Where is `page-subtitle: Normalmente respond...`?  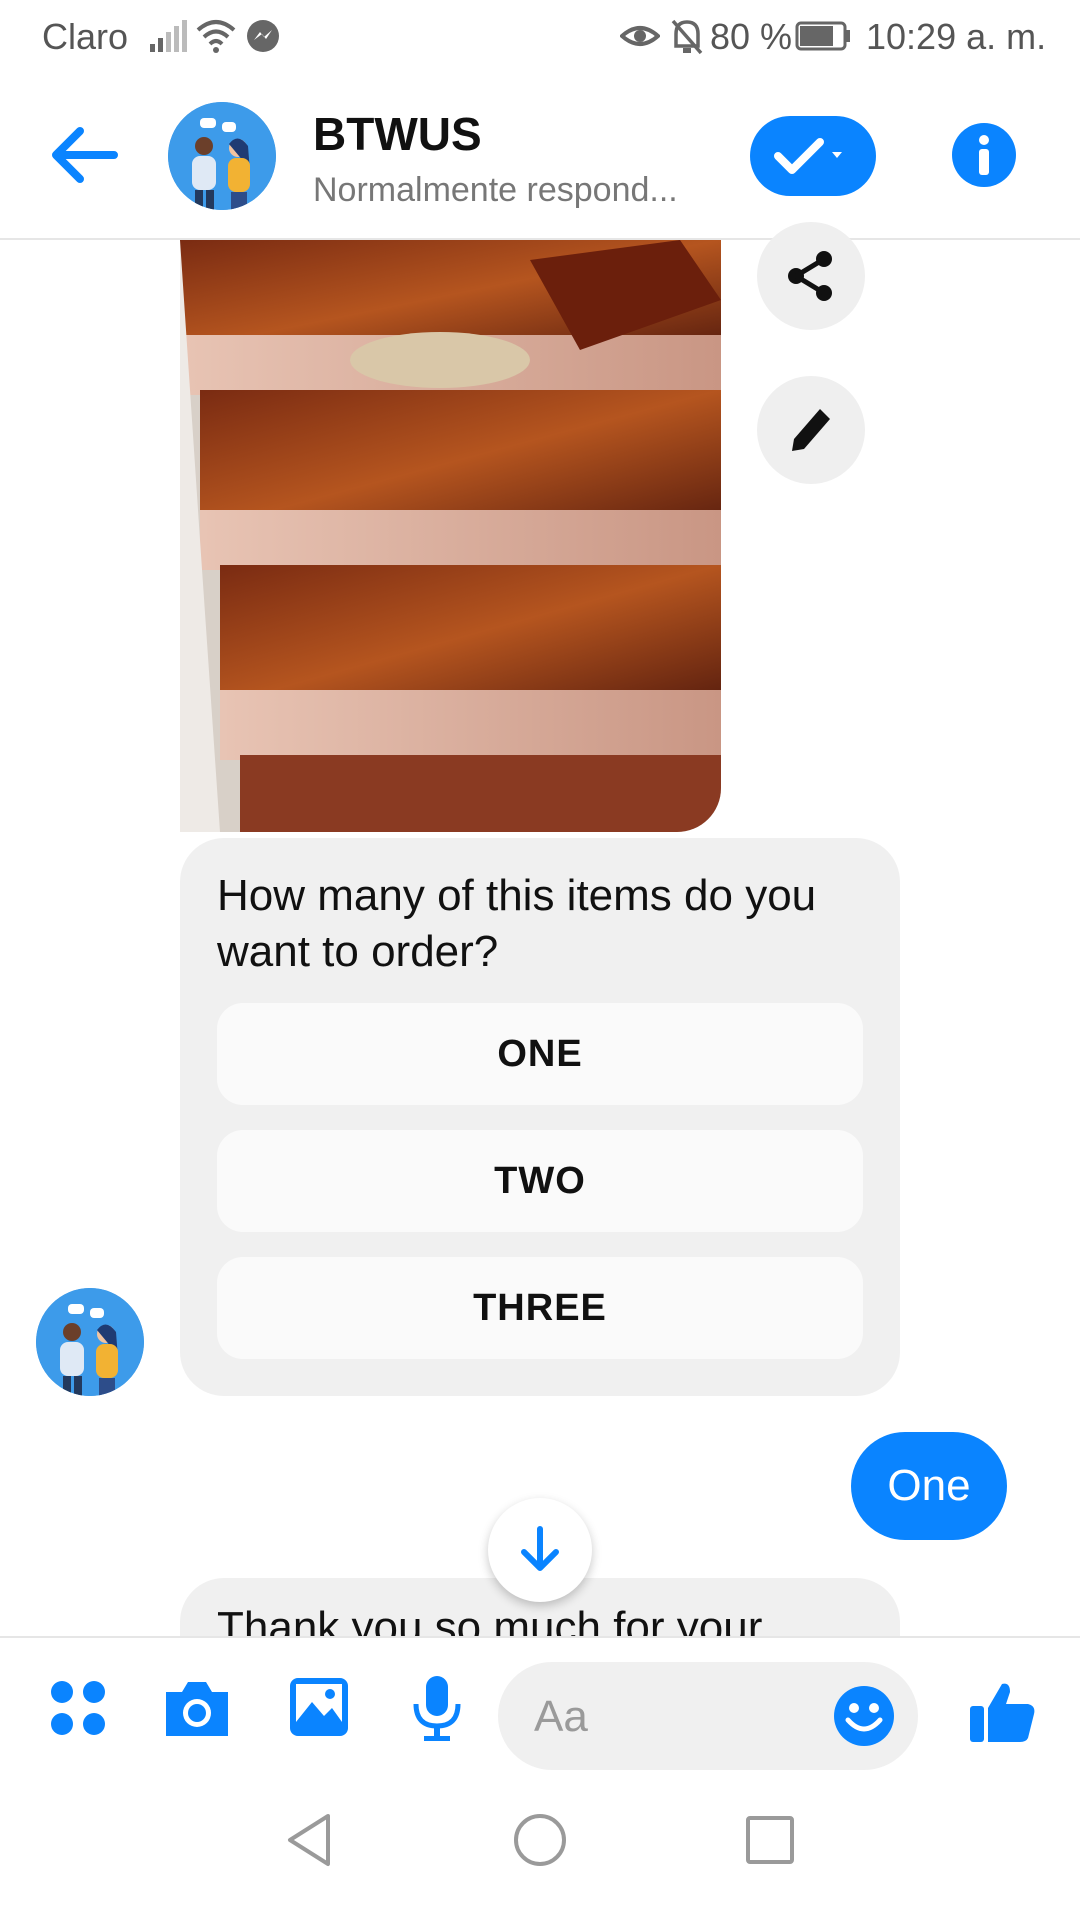
page-subtitle: Normalmente respond... is located at coordinates (495, 190).